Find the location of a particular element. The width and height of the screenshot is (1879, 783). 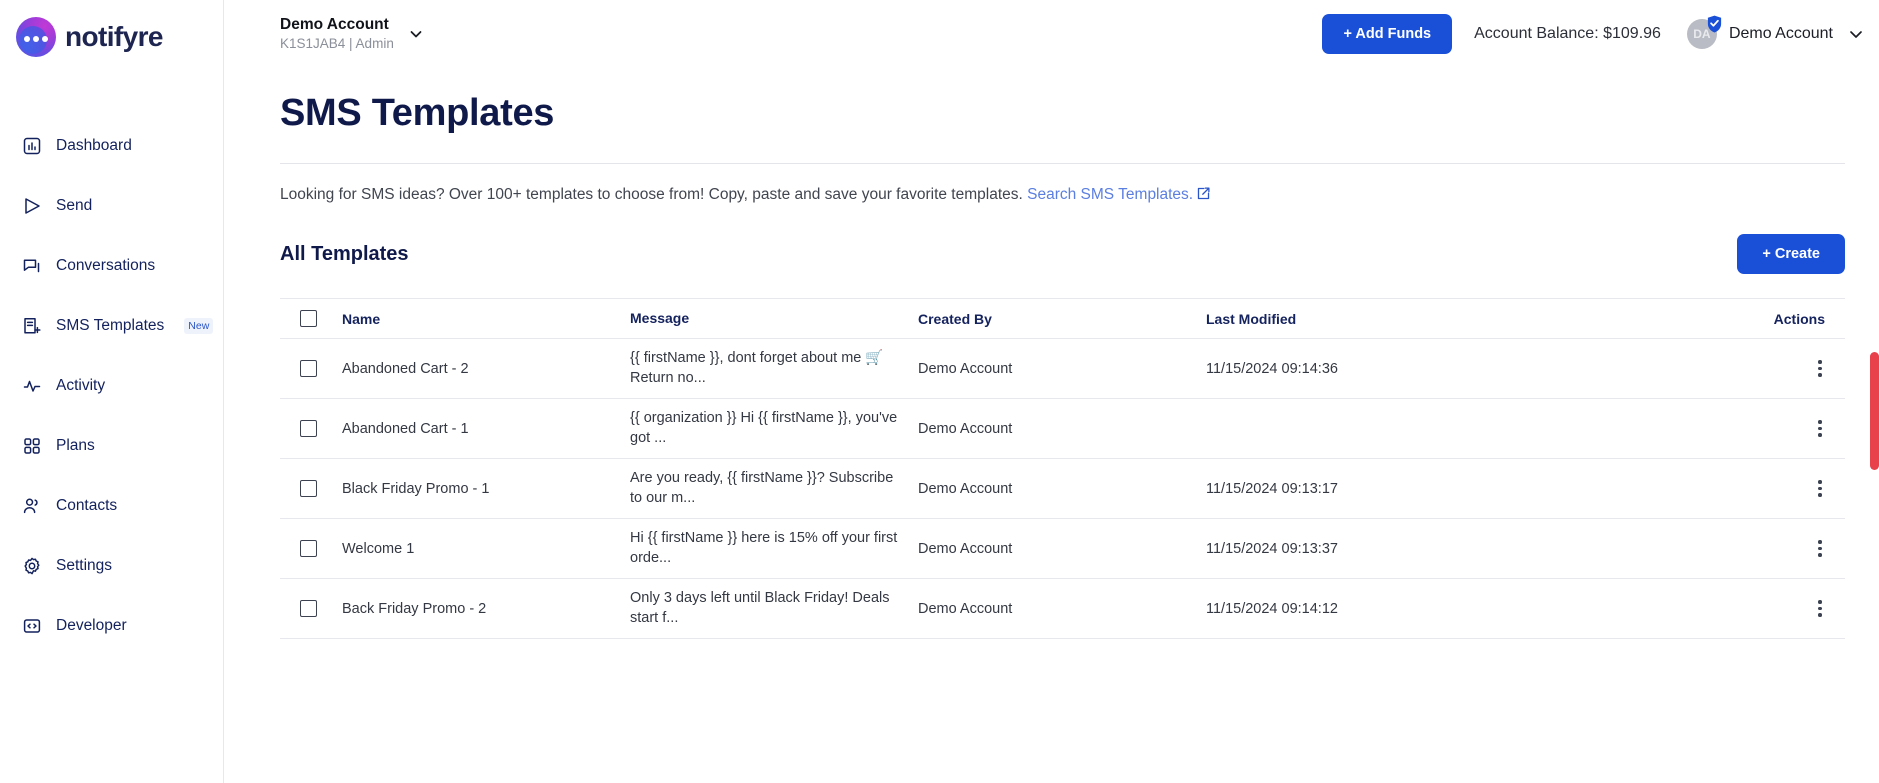

account-balance: Account Balance: $109.96 is located at coordinates (1567, 33).